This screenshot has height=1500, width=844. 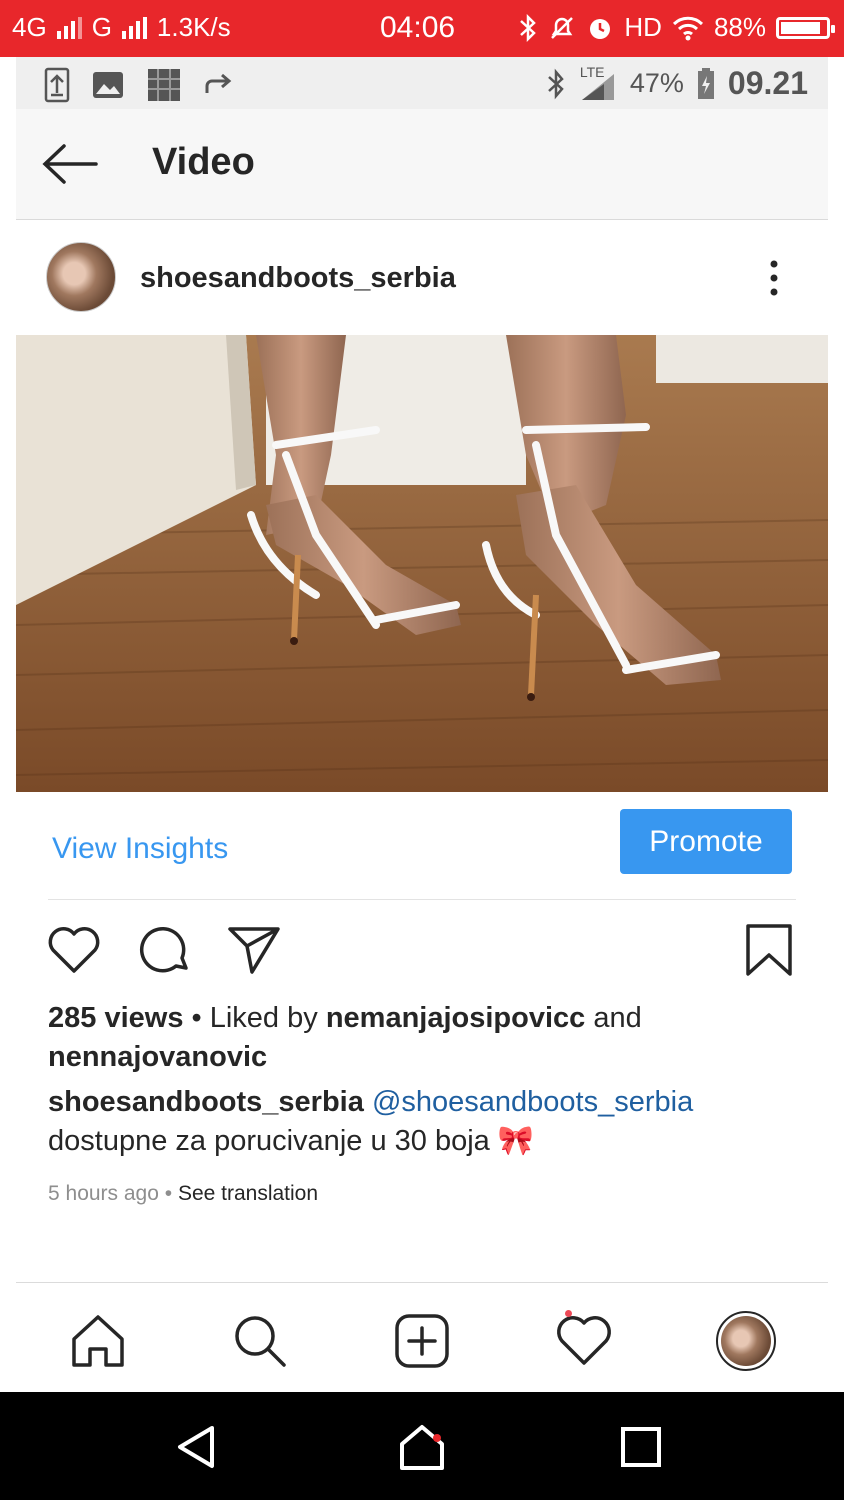 What do you see at coordinates (69, 27) in the screenshot?
I see `signal-icon` at bounding box center [69, 27].